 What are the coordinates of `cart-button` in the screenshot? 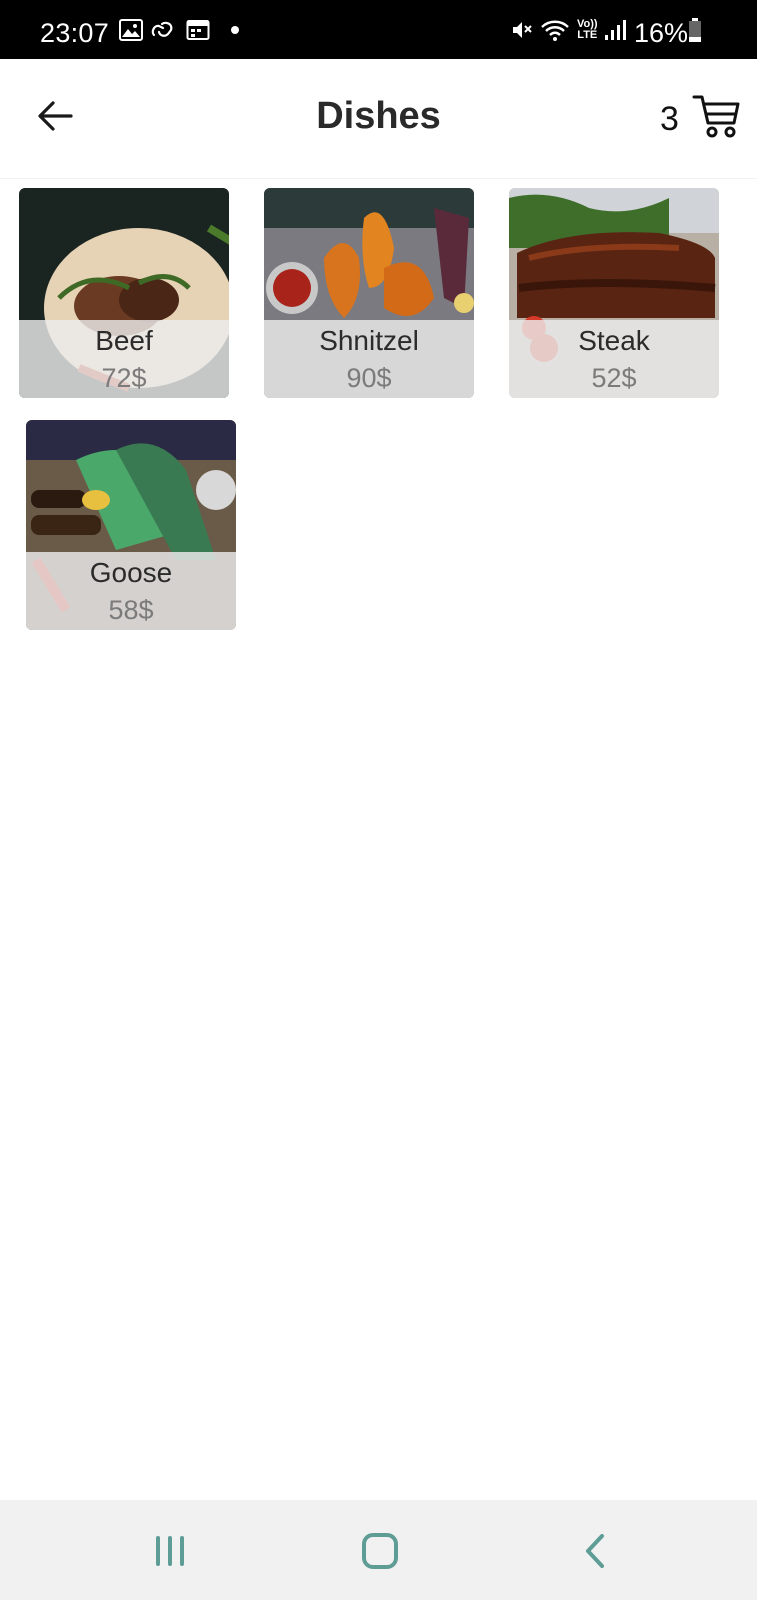 It's located at (717, 118).